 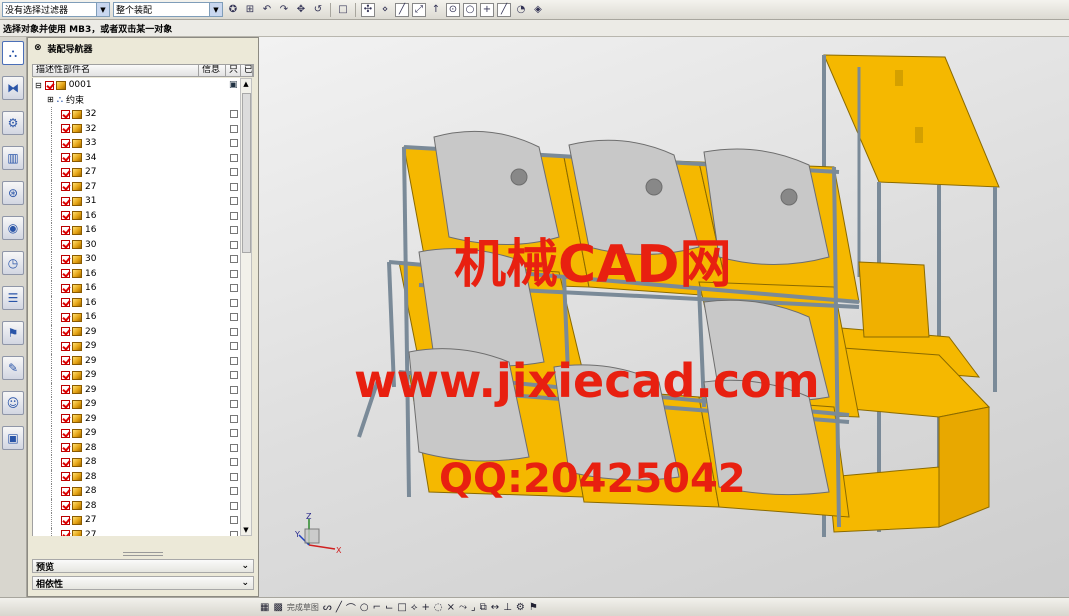 I want to click on tree-component-row: 27, so click(x=136, y=520).